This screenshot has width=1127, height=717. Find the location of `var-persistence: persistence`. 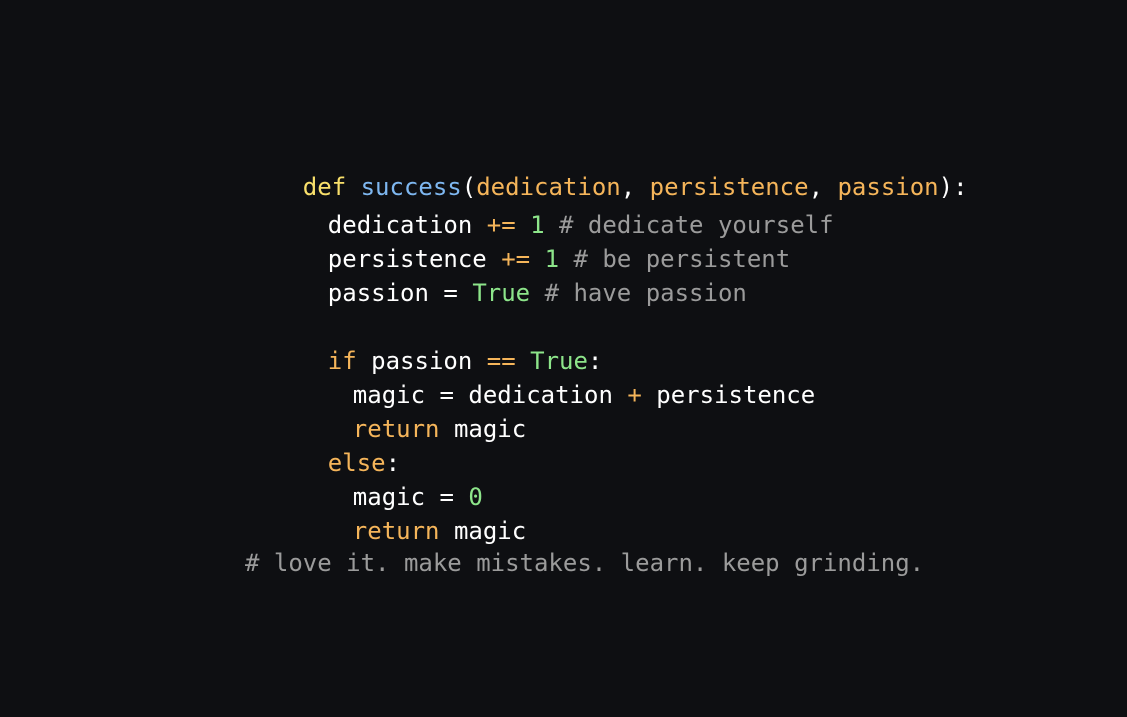

var-persistence: persistence is located at coordinates (736, 395).